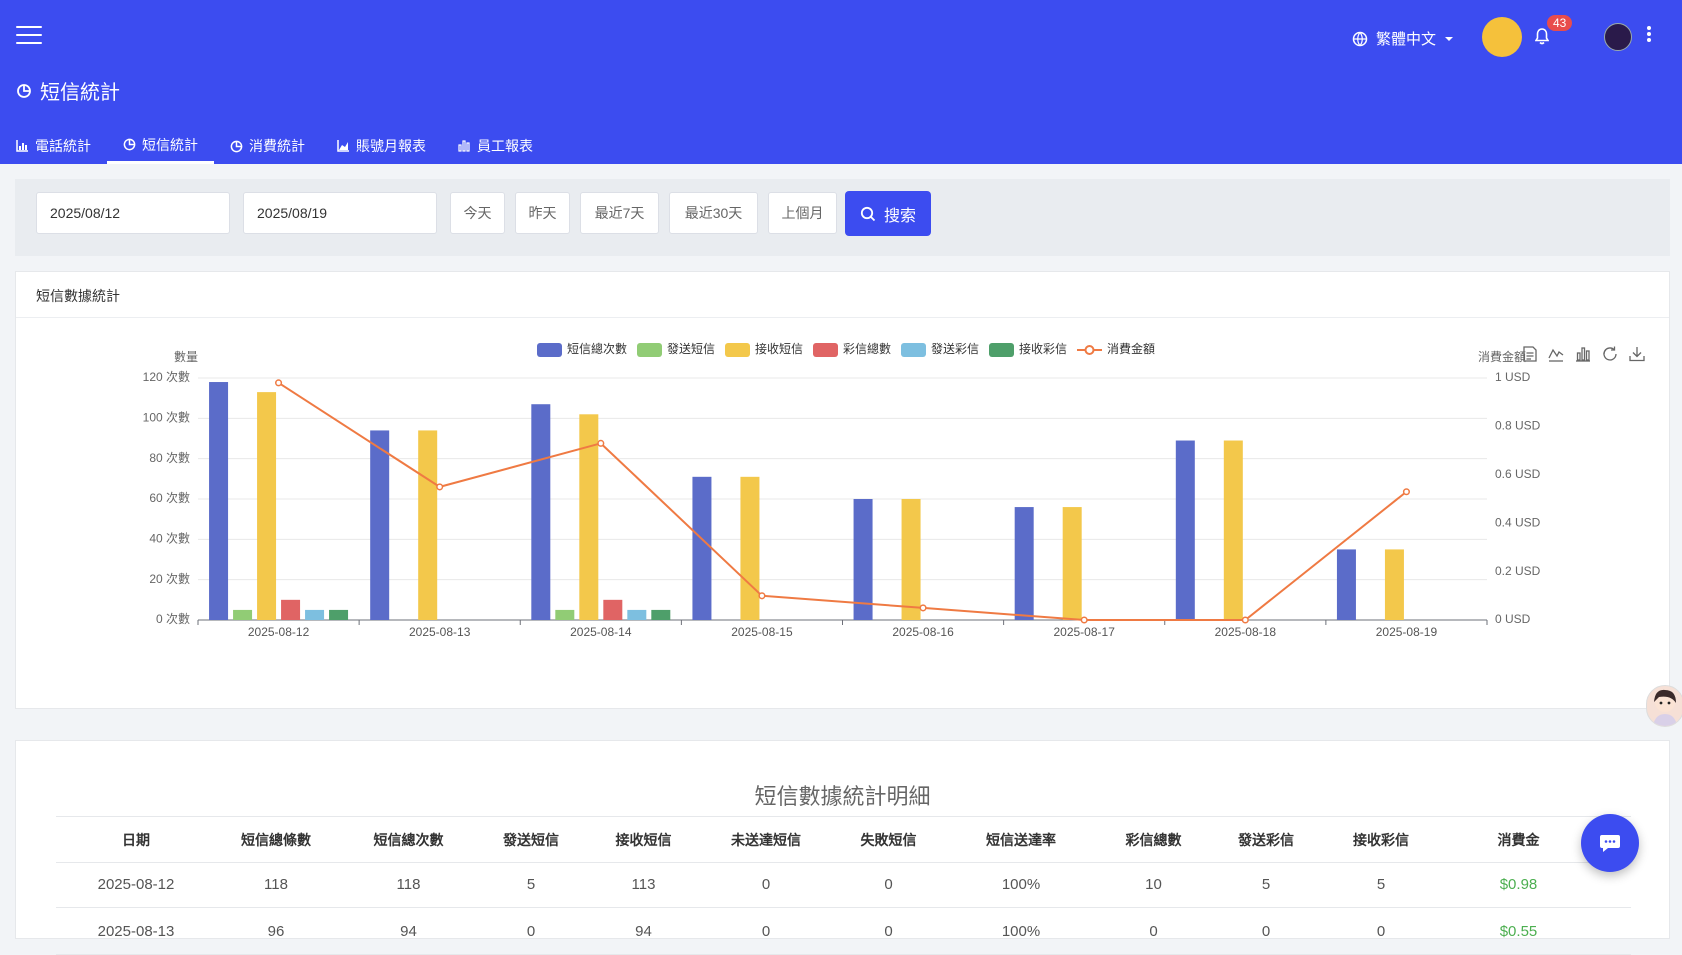 The image size is (1682, 955). Describe the element at coordinates (1513, 619) in the screenshot. I see `y-right-tick-label: 0 USD` at that location.